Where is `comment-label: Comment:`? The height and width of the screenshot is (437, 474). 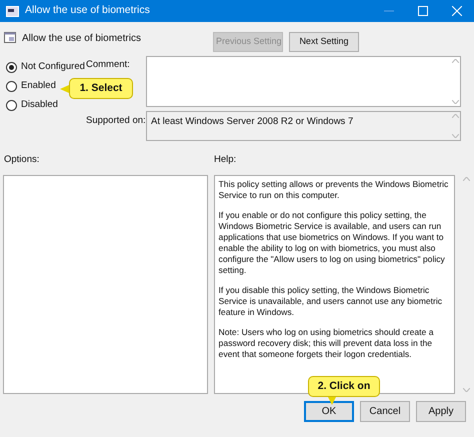 comment-label: Comment: is located at coordinates (108, 64).